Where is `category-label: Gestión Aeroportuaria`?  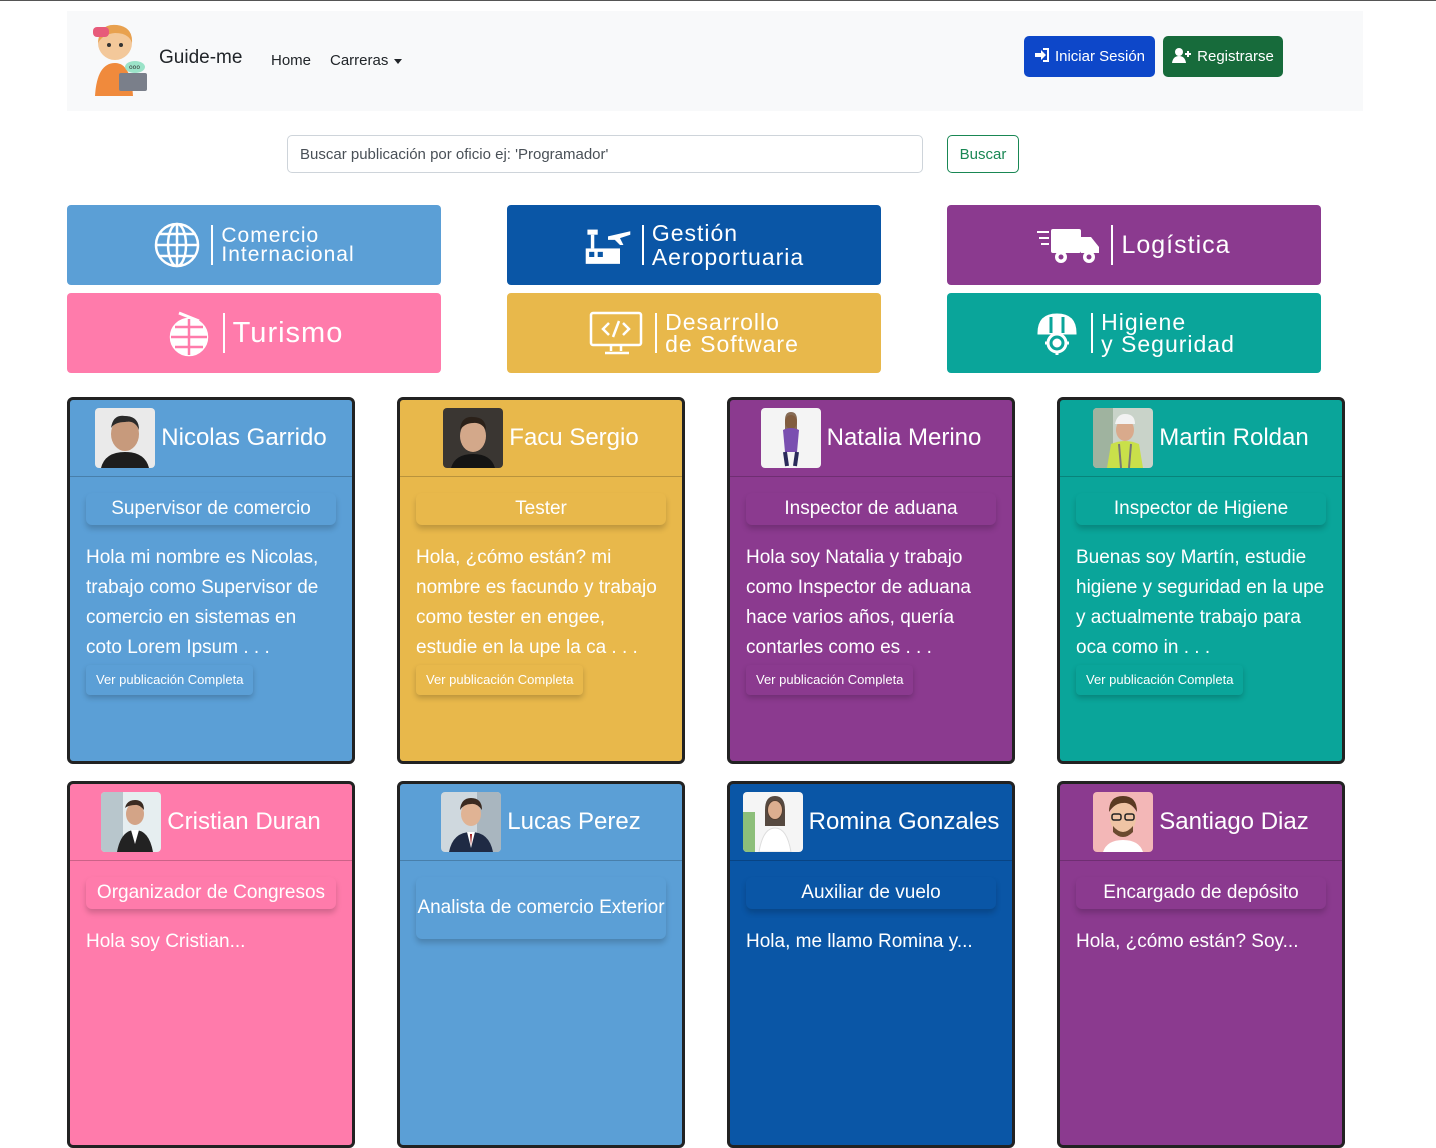
category-label: Gestión Aeroportuaria is located at coordinates (728, 245).